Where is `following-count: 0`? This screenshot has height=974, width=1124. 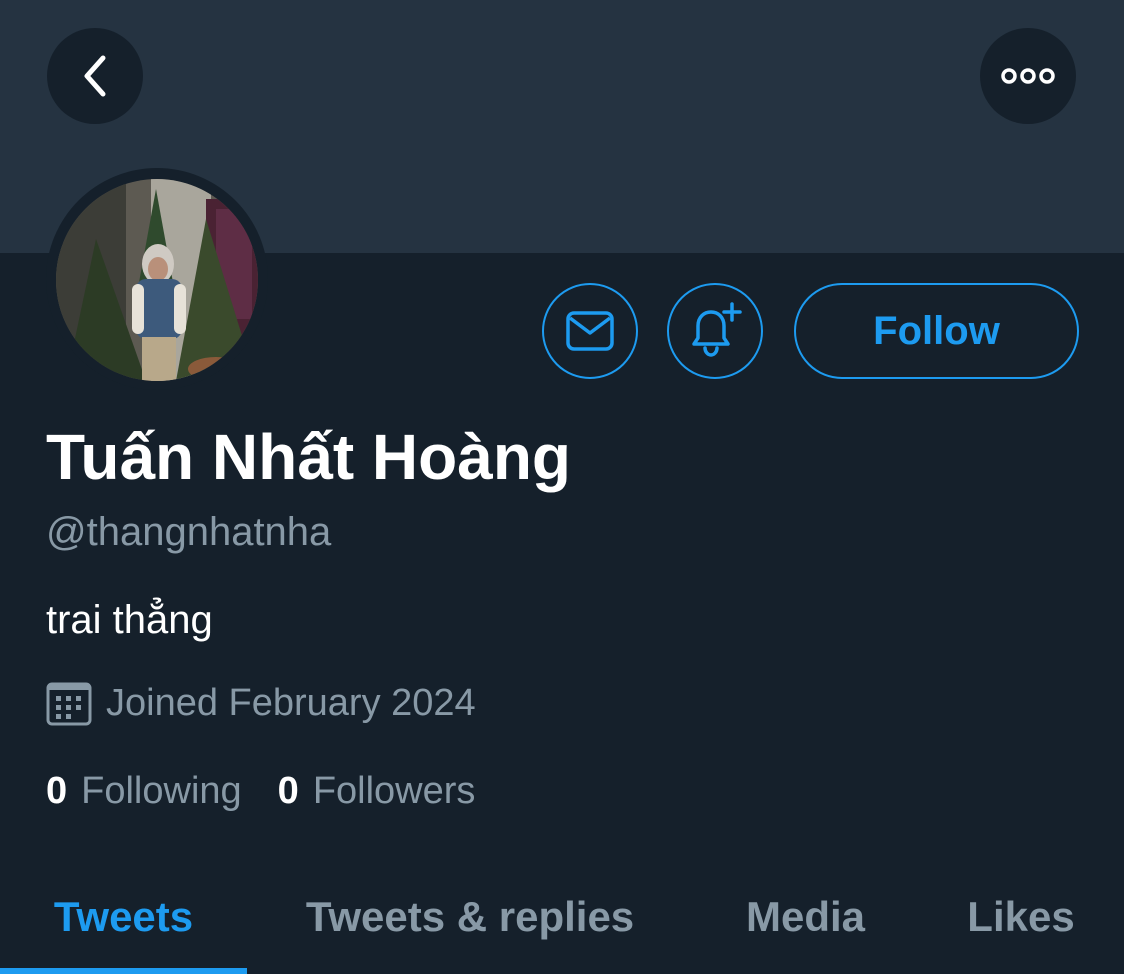 following-count: 0 is located at coordinates (57, 791).